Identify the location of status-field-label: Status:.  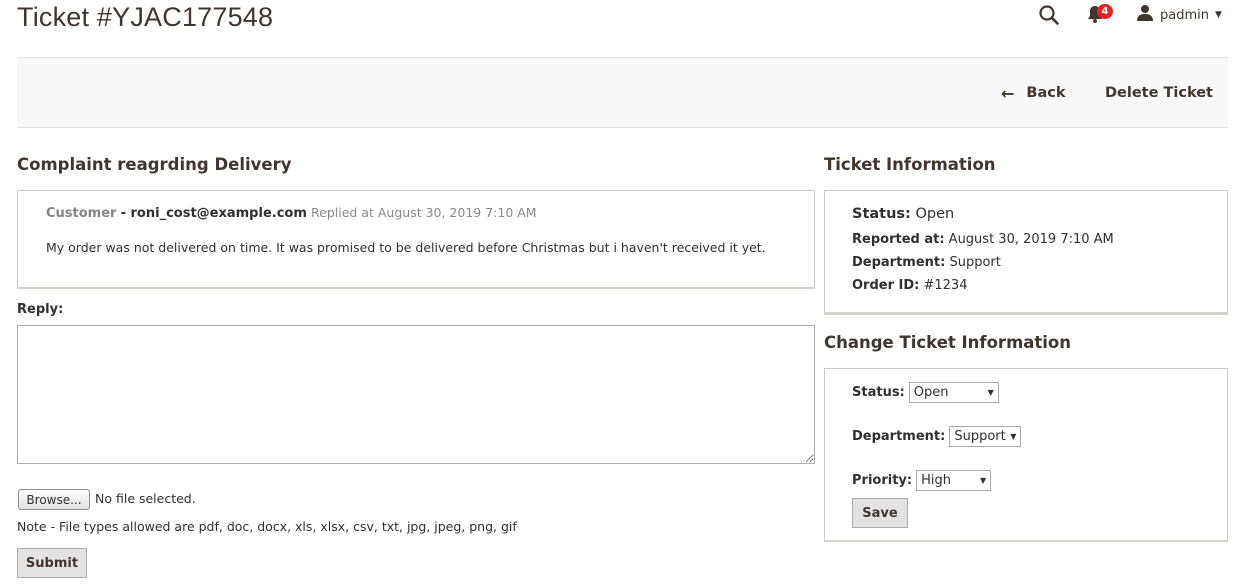
(878, 392).